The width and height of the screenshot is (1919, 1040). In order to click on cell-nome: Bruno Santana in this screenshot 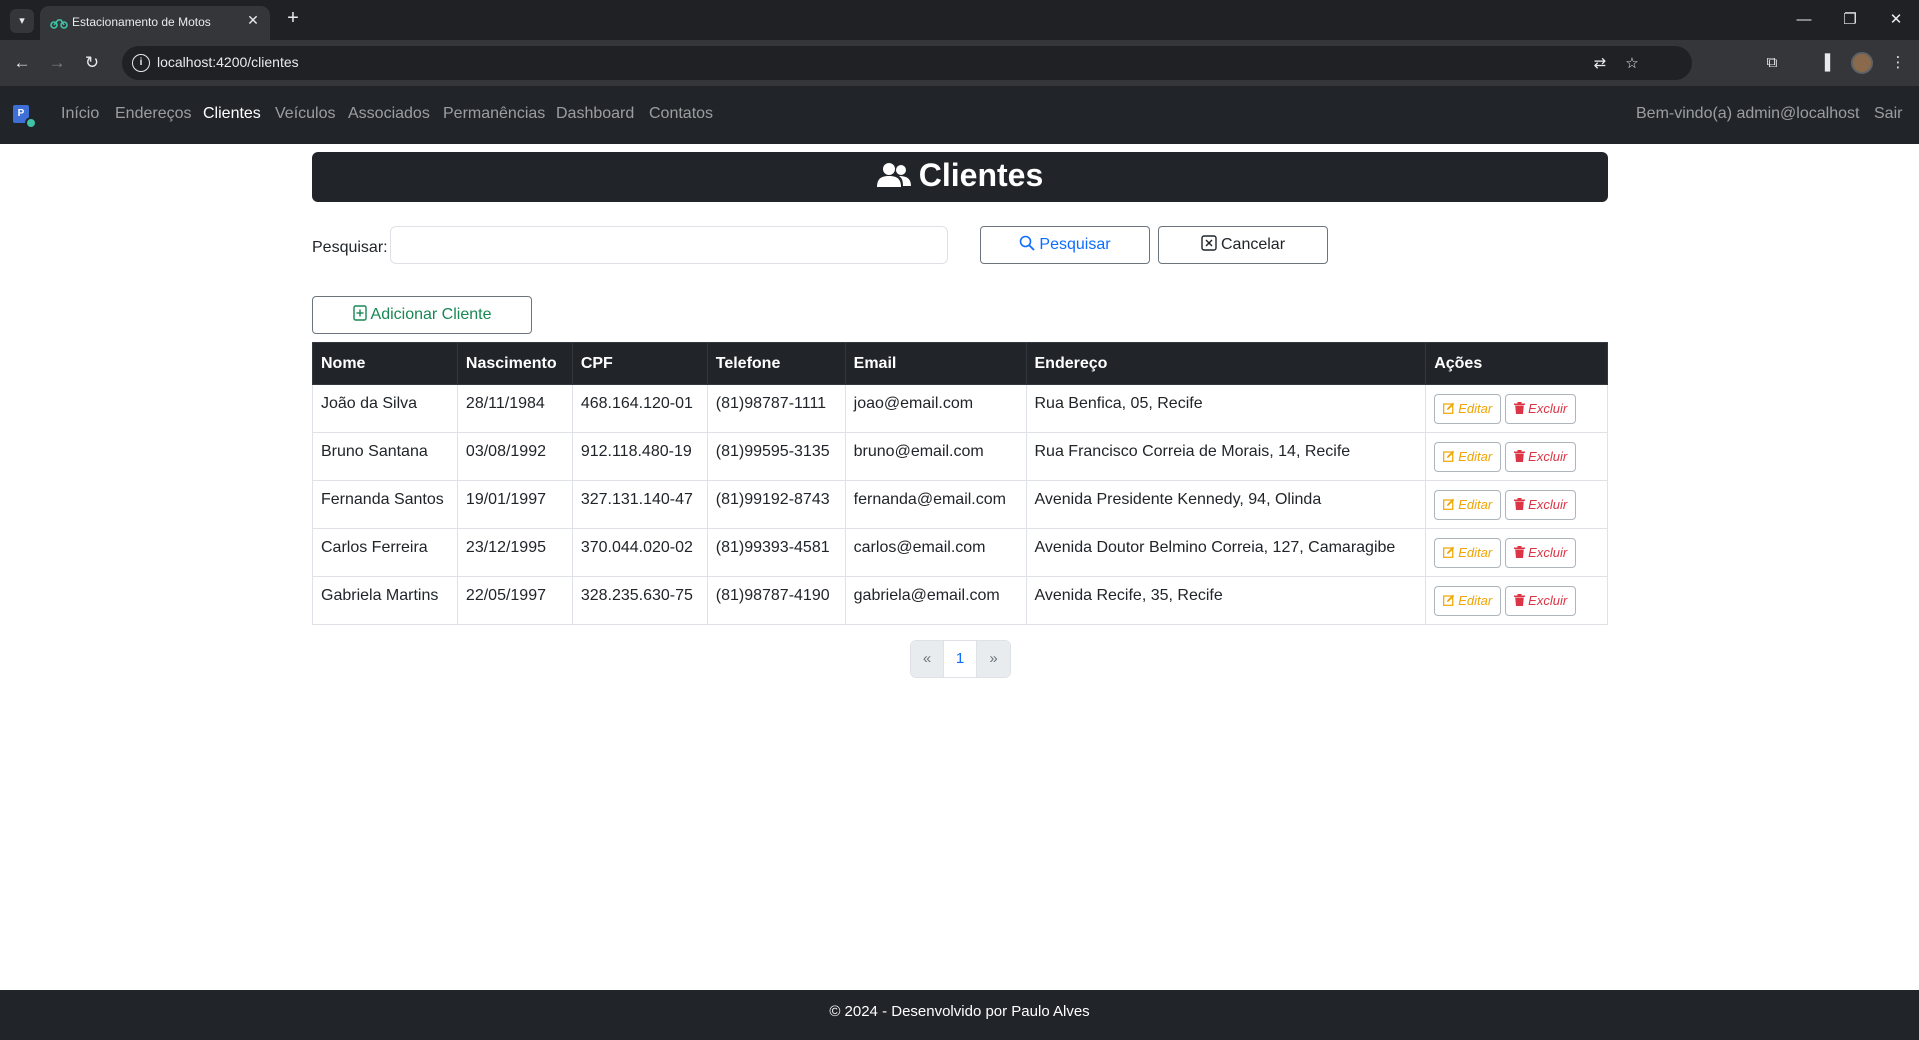, I will do `click(385, 456)`.